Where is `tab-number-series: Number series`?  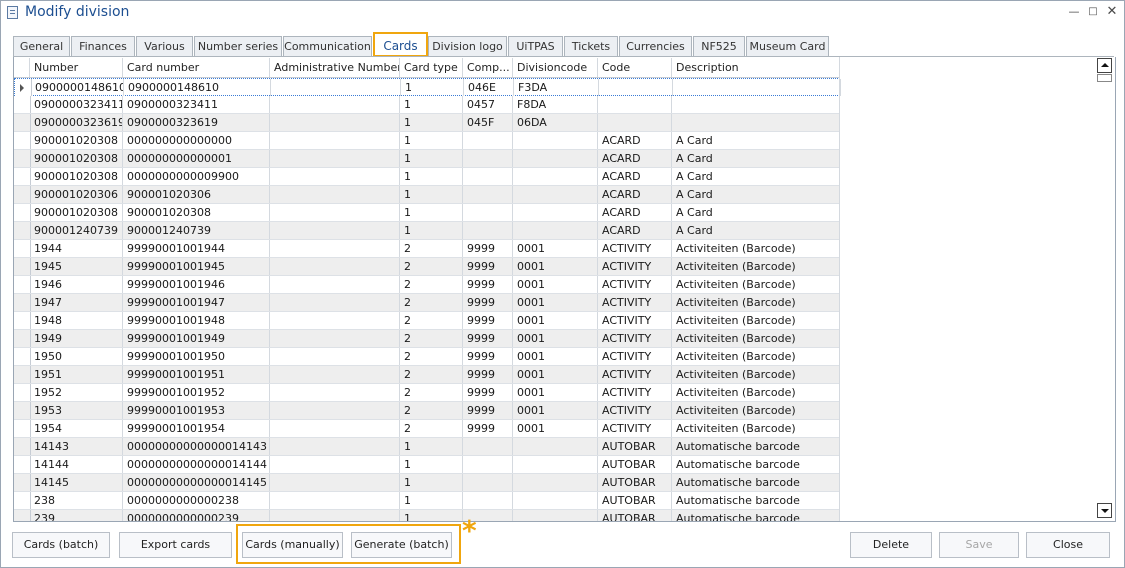 tab-number-series: Number series is located at coordinates (238, 46).